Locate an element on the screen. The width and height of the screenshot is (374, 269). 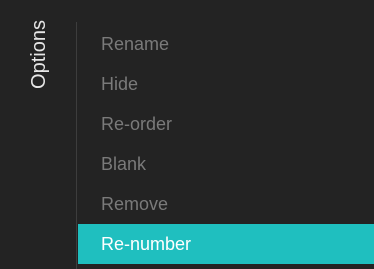
menu-item-hide: Hide is located at coordinates (226, 84).